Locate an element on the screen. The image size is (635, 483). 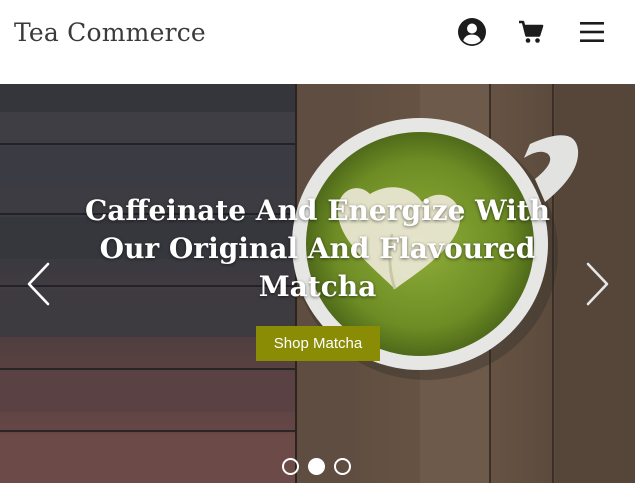
hamburger-menu-icon is located at coordinates (592, 32).